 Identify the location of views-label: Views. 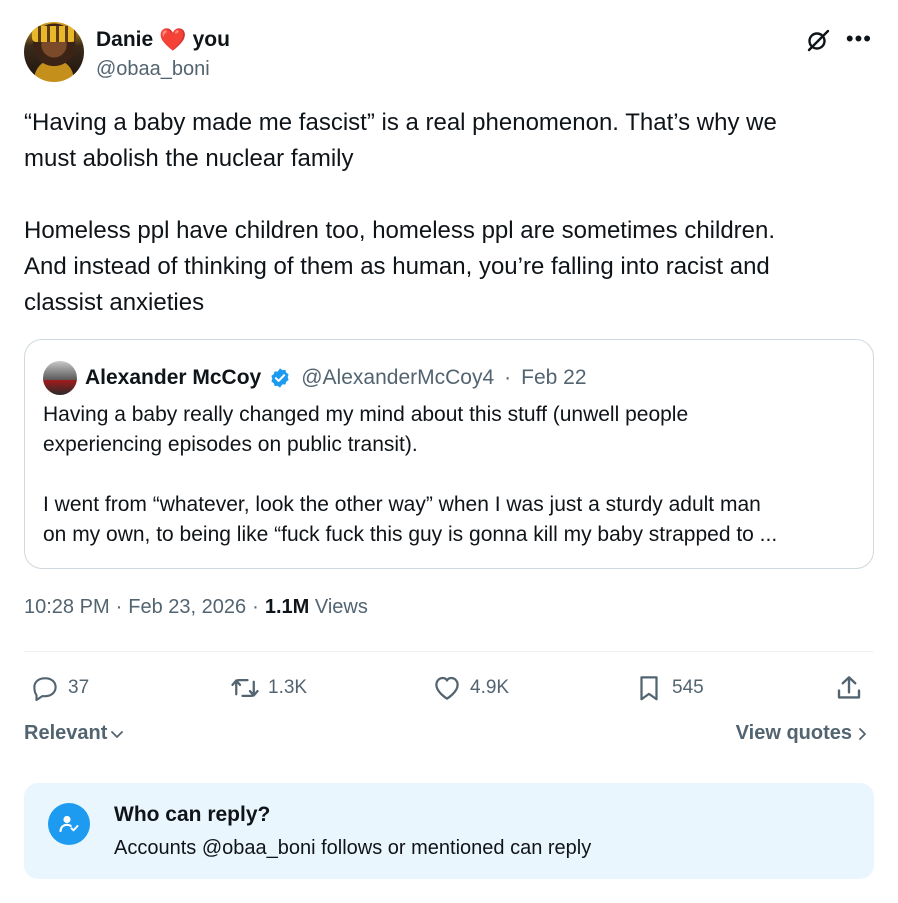
(341, 607).